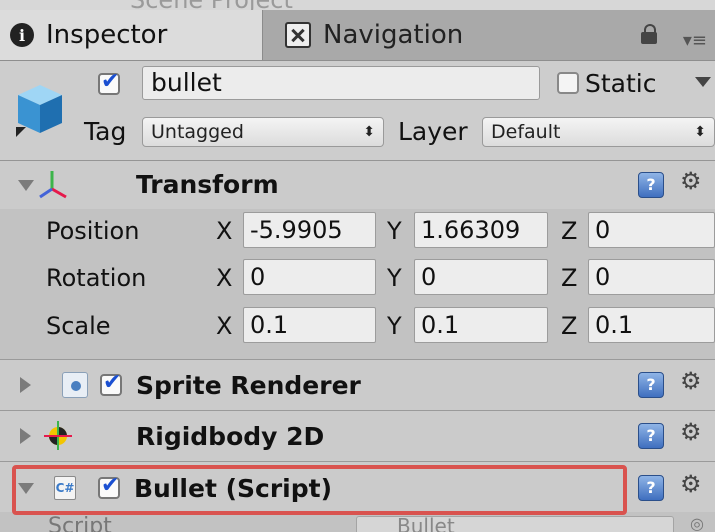  I want to click on position-x-field: -5.9905, so click(309, 230).